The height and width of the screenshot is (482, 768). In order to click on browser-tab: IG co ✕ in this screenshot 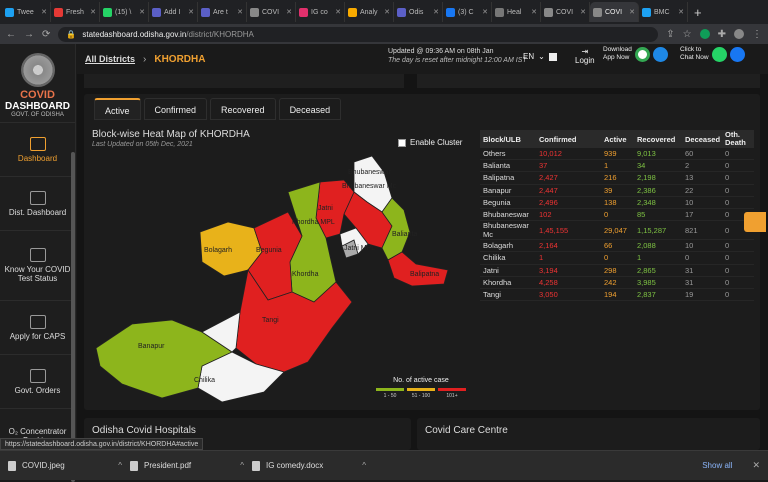, I will do `click(320, 12)`.